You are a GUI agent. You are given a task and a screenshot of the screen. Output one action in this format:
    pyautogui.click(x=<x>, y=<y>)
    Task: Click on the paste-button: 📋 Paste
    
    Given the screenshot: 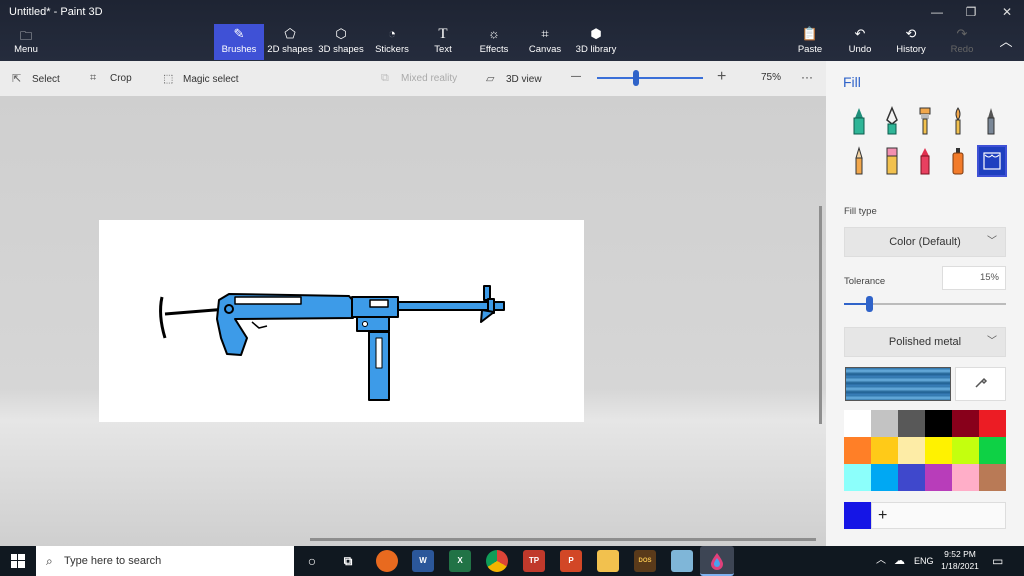 What is the action you would take?
    pyautogui.click(x=810, y=42)
    